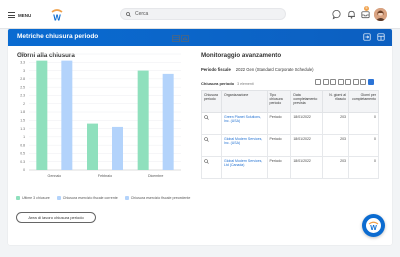 This screenshot has width=400, height=257. Describe the element at coordinates (87, 198) in the screenshot. I see `legend-item: Chiusura esercizio fiscale corrente` at that location.